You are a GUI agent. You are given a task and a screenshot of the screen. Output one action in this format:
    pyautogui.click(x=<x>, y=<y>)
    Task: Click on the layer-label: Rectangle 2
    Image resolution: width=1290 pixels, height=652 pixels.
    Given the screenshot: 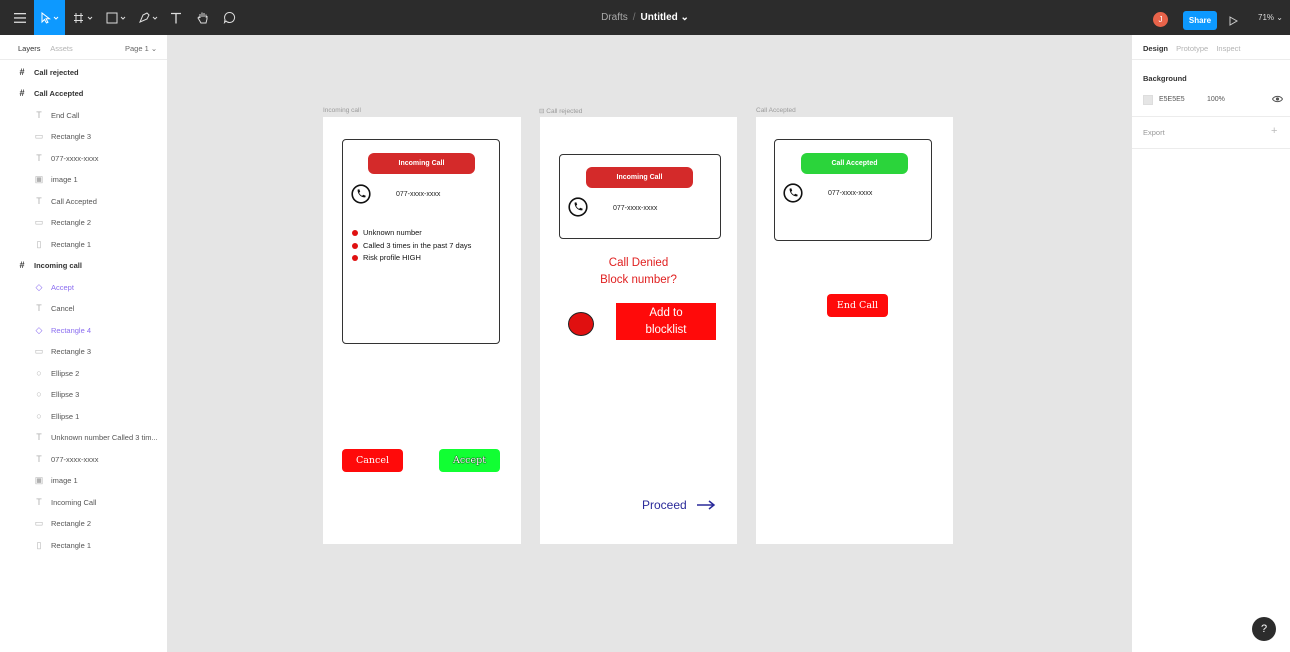 What is the action you would take?
    pyautogui.click(x=71, y=523)
    